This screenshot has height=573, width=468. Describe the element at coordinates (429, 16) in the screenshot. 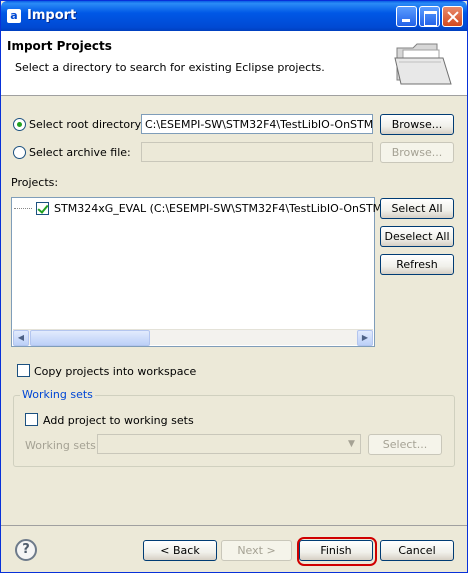

I see `maximize-button` at that location.